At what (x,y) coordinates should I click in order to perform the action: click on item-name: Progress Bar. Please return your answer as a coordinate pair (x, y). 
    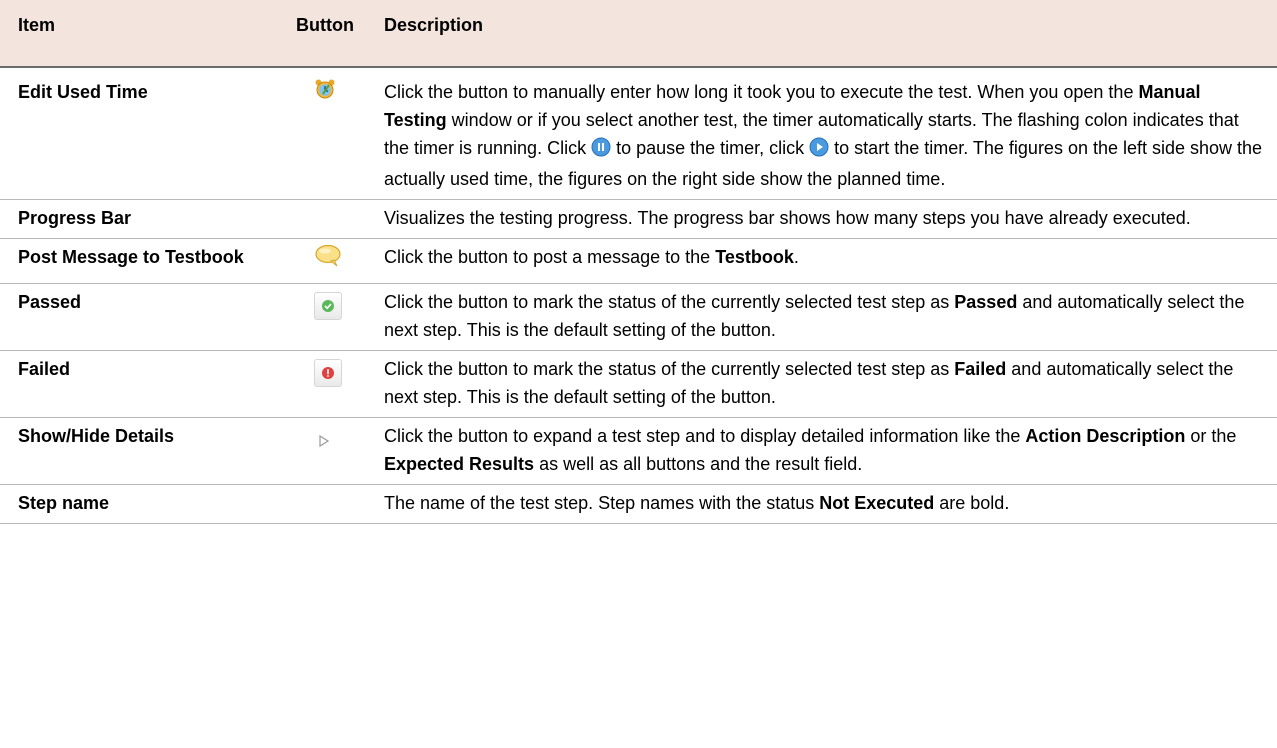
    Looking at the image, I should click on (75, 218).